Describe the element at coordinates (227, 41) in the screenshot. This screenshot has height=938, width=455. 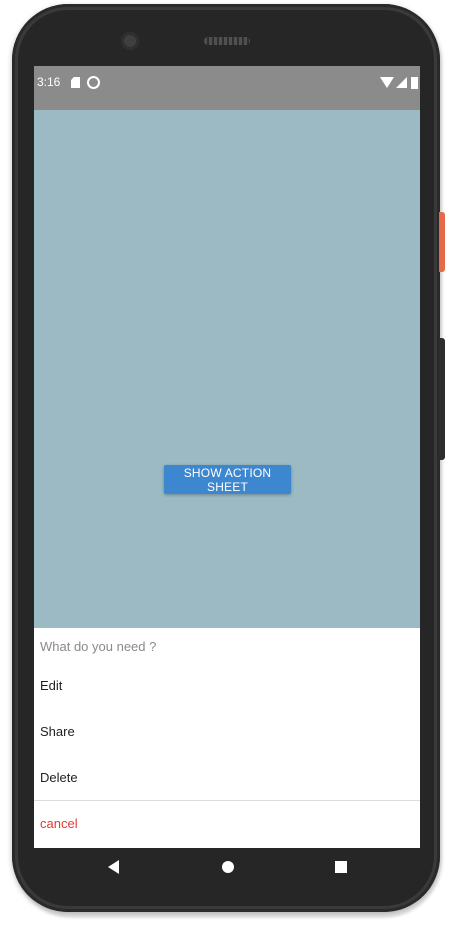
I see `earpiece-speaker` at that location.